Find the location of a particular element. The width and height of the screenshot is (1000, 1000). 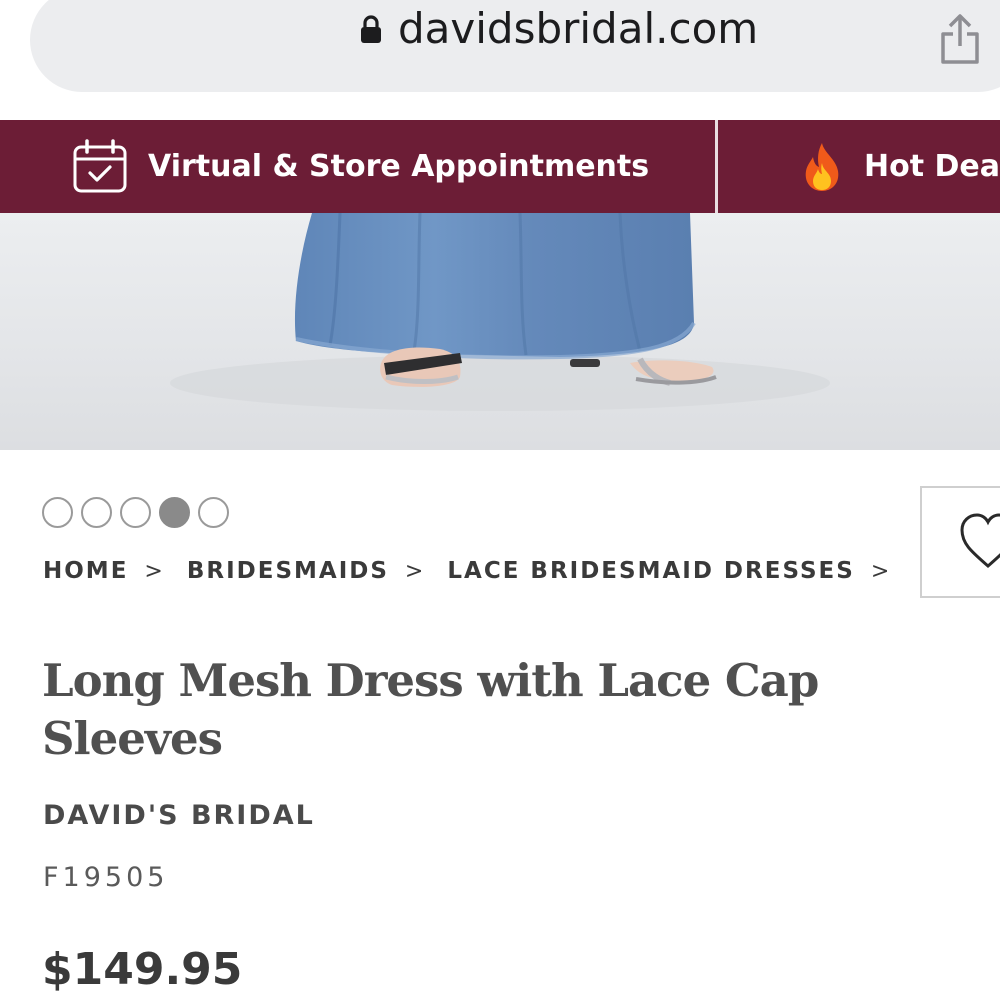

share-icon is located at coordinates (960, 39).